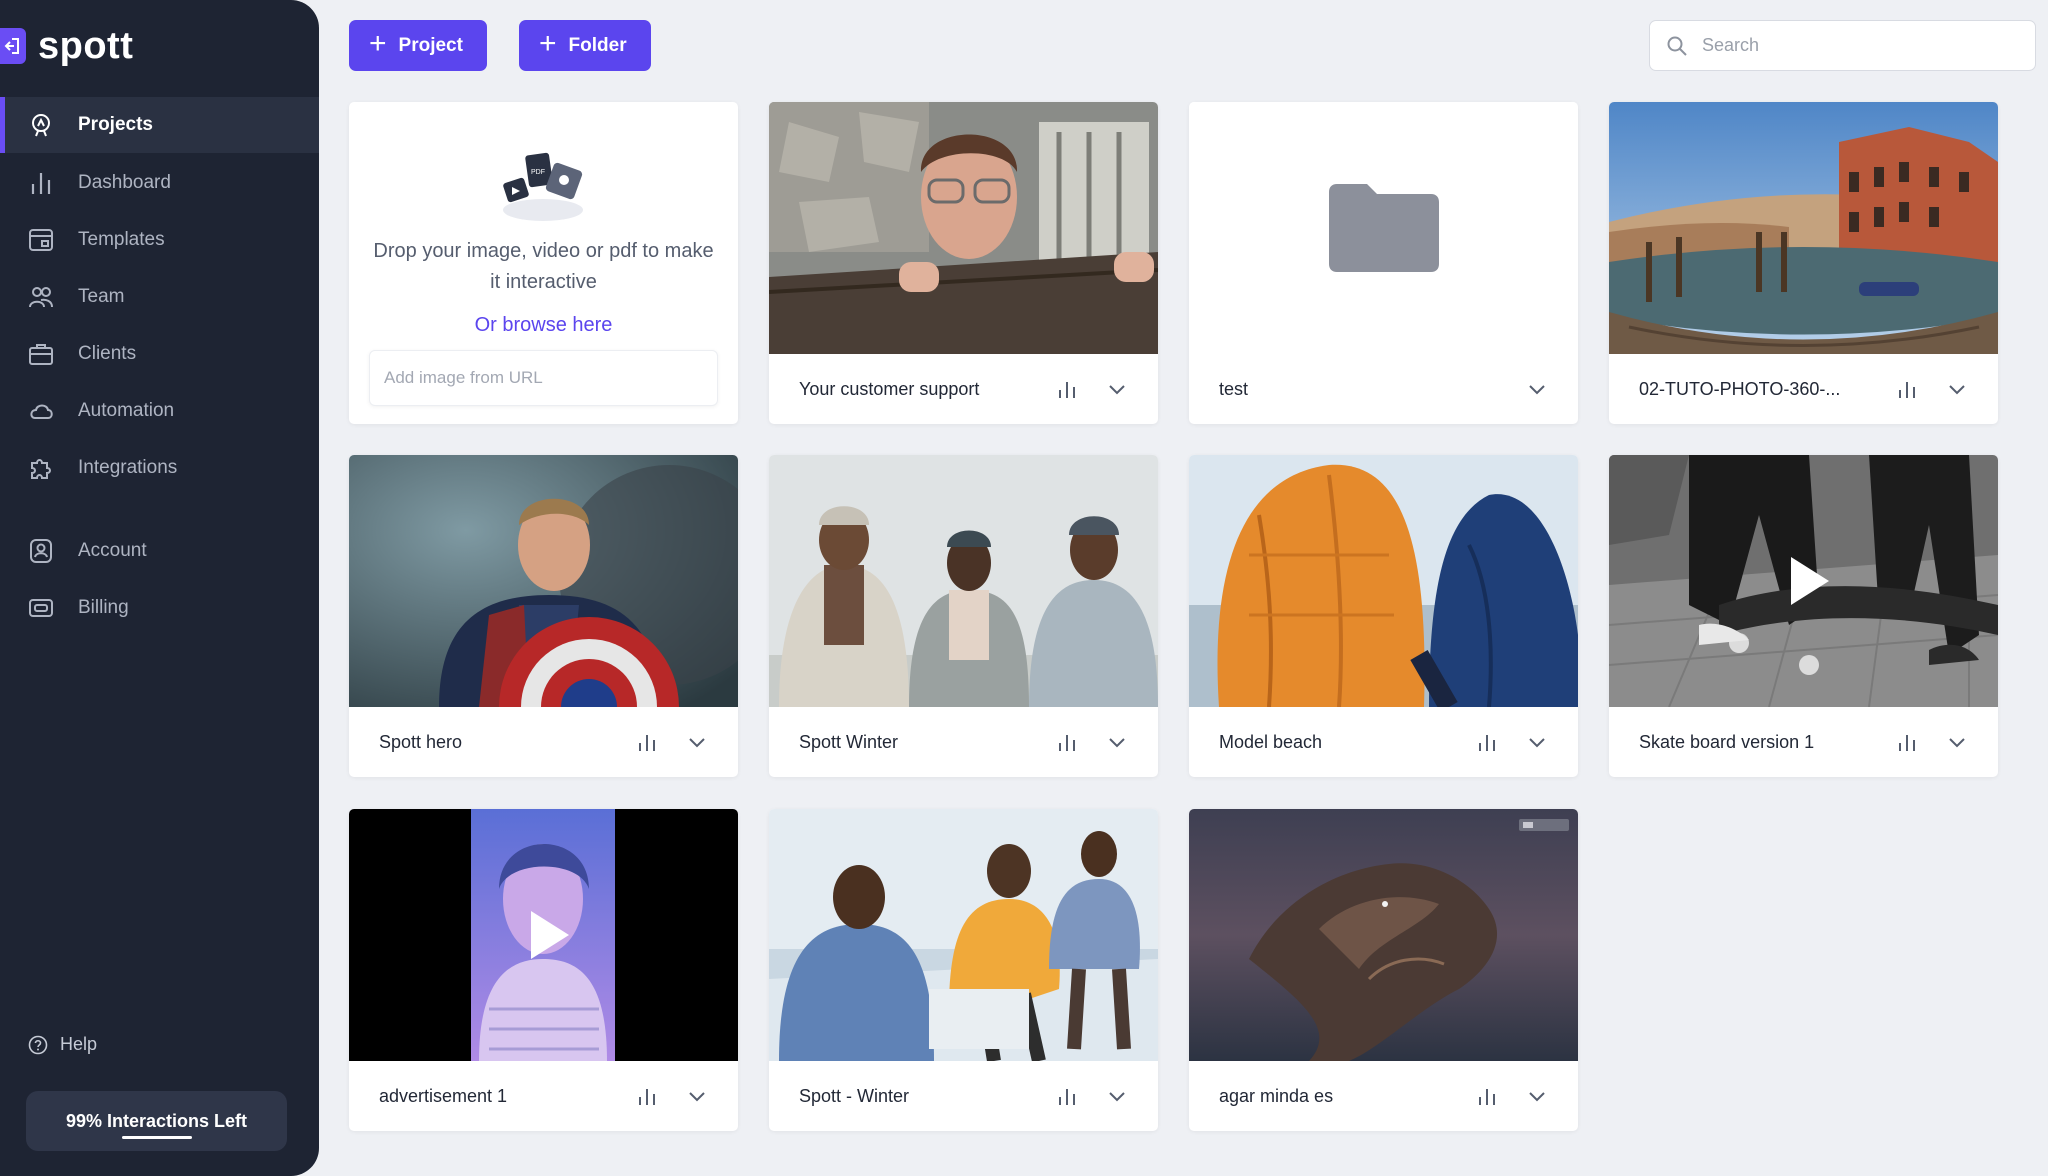 The height and width of the screenshot is (1176, 2048). I want to click on image-url-input, so click(543, 378).